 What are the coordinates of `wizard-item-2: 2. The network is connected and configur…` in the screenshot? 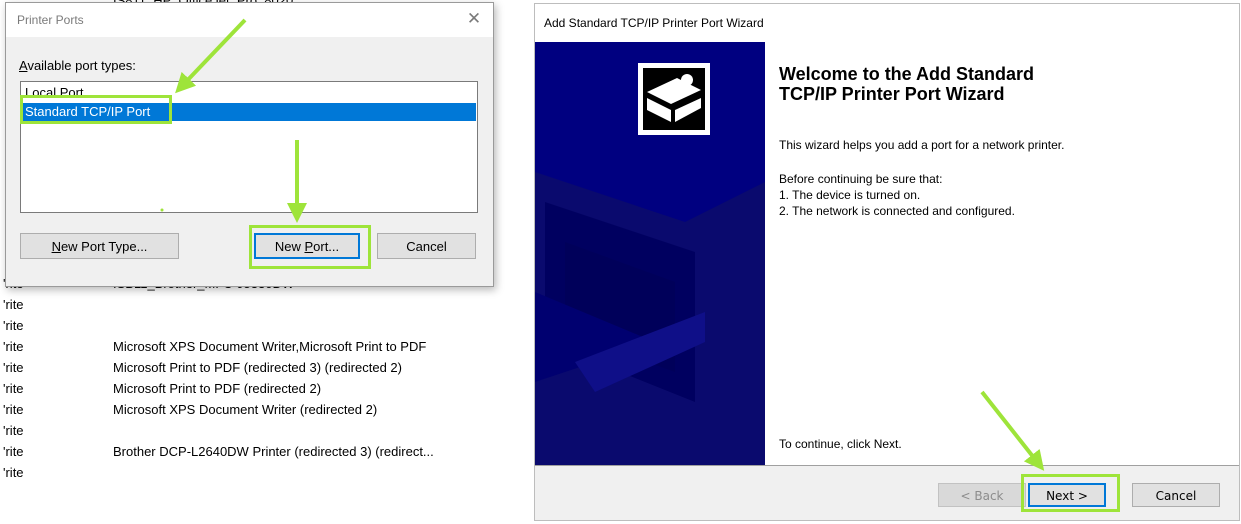 It's located at (897, 211).